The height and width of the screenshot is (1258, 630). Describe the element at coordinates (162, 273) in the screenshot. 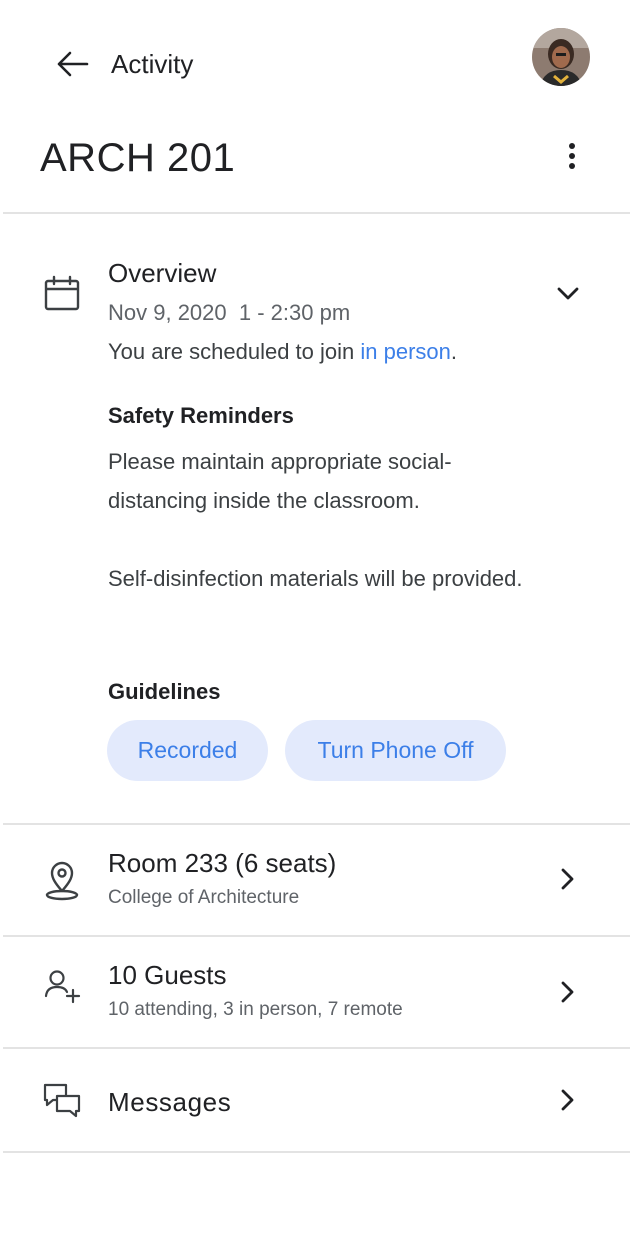

I see `overview-title: Overview` at that location.